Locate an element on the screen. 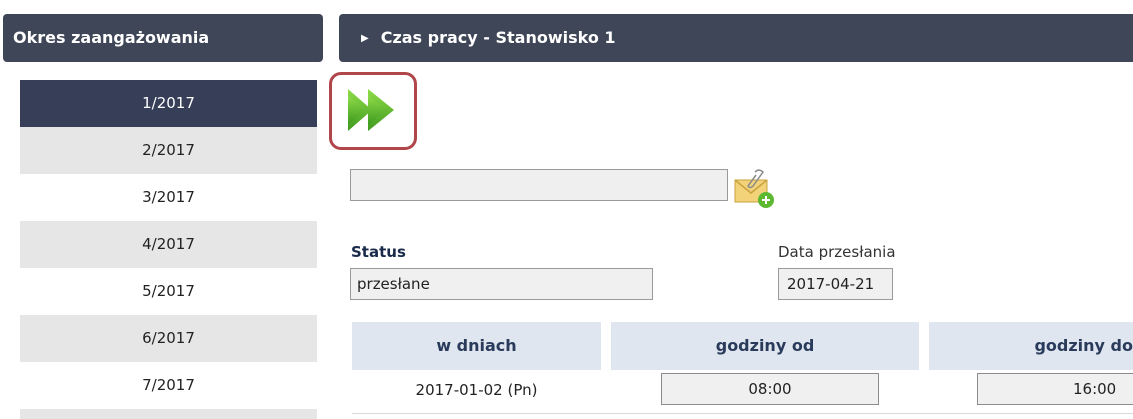  date-label: Data przesłania is located at coordinates (837, 252).